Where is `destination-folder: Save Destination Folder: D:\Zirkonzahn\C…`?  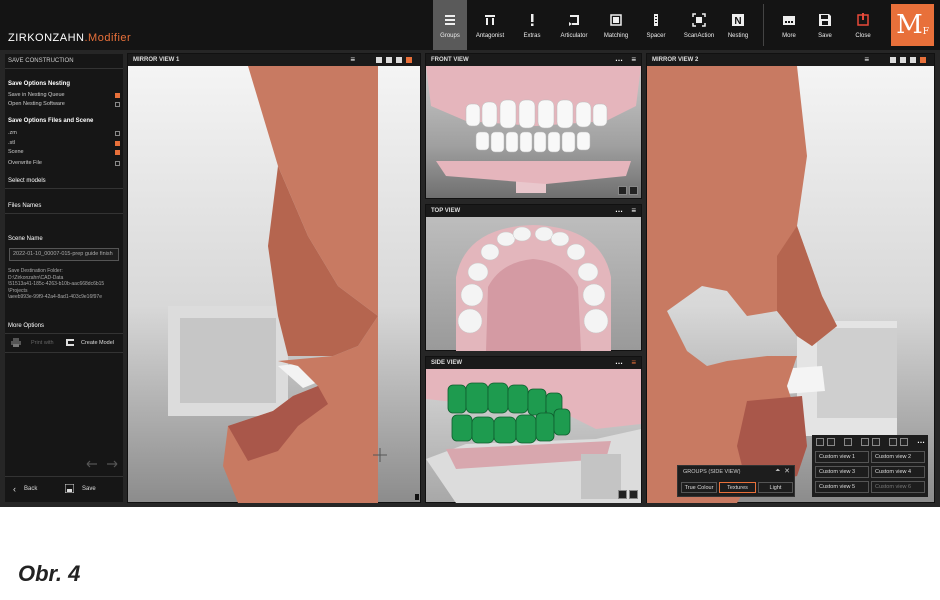
destination-folder: Save Destination Folder: D:\Zirkonzahn\C… is located at coordinates (56, 284).